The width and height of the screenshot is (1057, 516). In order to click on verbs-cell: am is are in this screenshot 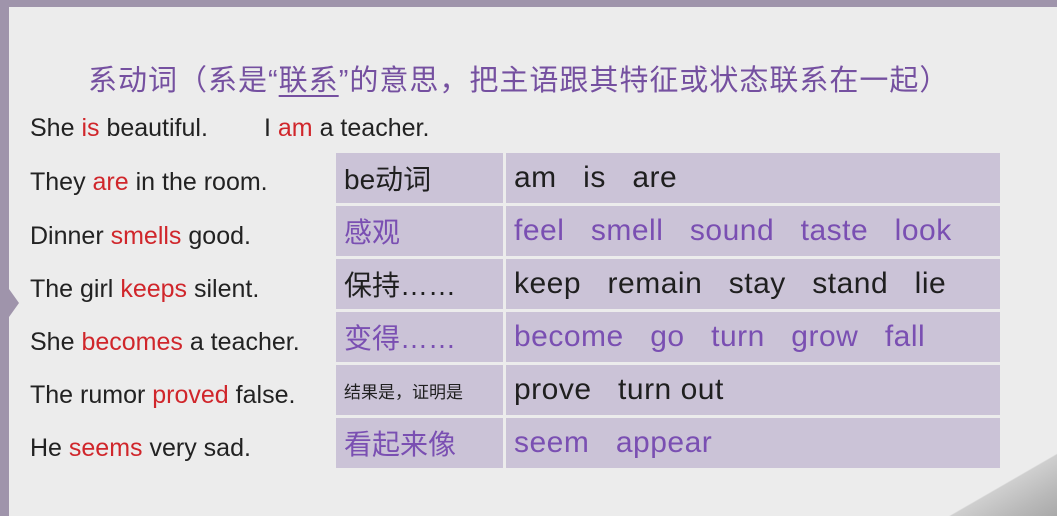, I will do `click(753, 178)`.